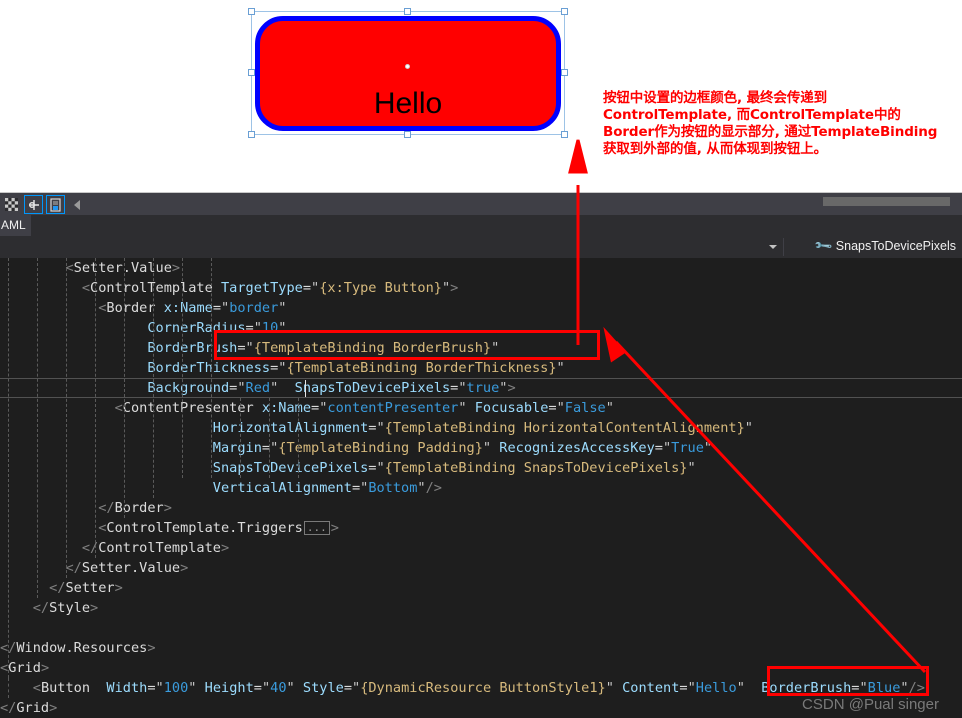  Describe the element at coordinates (715, 149) in the screenshot. I see `annotation-line-4: 获取到外部的值, 从而体现到按钮上。` at that location.